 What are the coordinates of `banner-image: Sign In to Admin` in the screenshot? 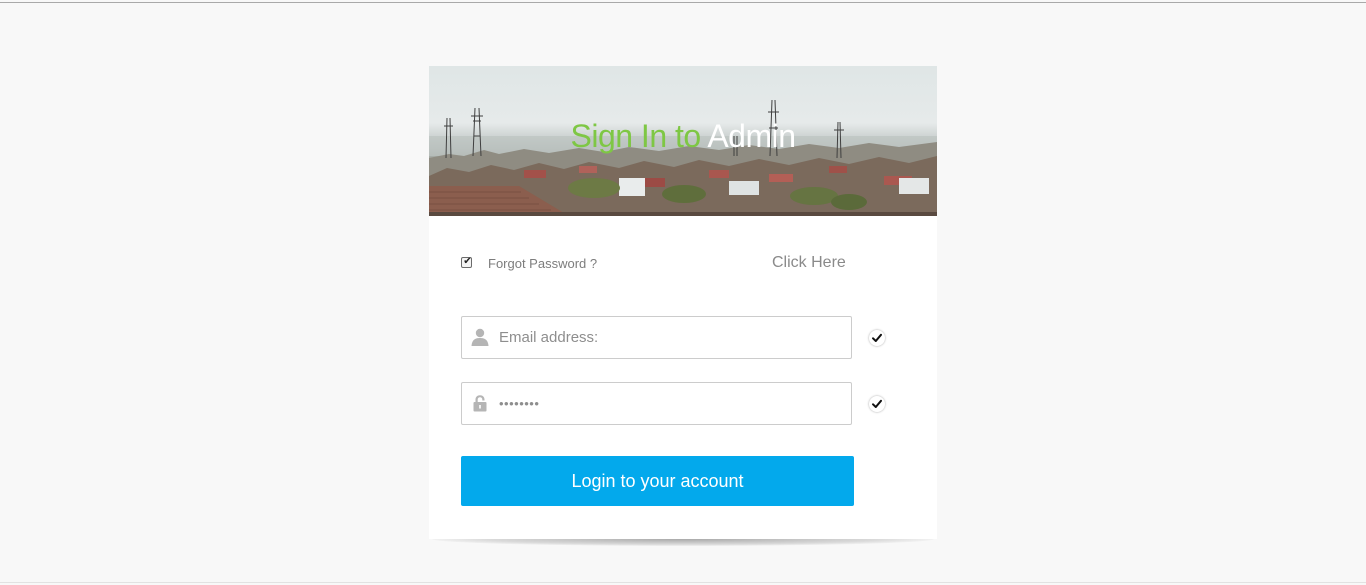 It's located at (683, 141).